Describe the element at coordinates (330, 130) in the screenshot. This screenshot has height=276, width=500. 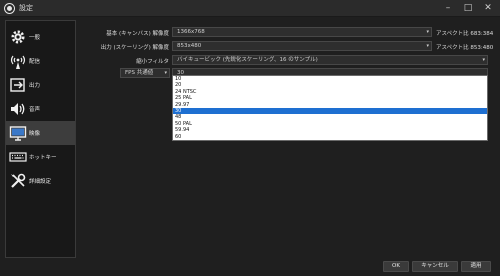
I see `fps-option: 59.94` at that location.